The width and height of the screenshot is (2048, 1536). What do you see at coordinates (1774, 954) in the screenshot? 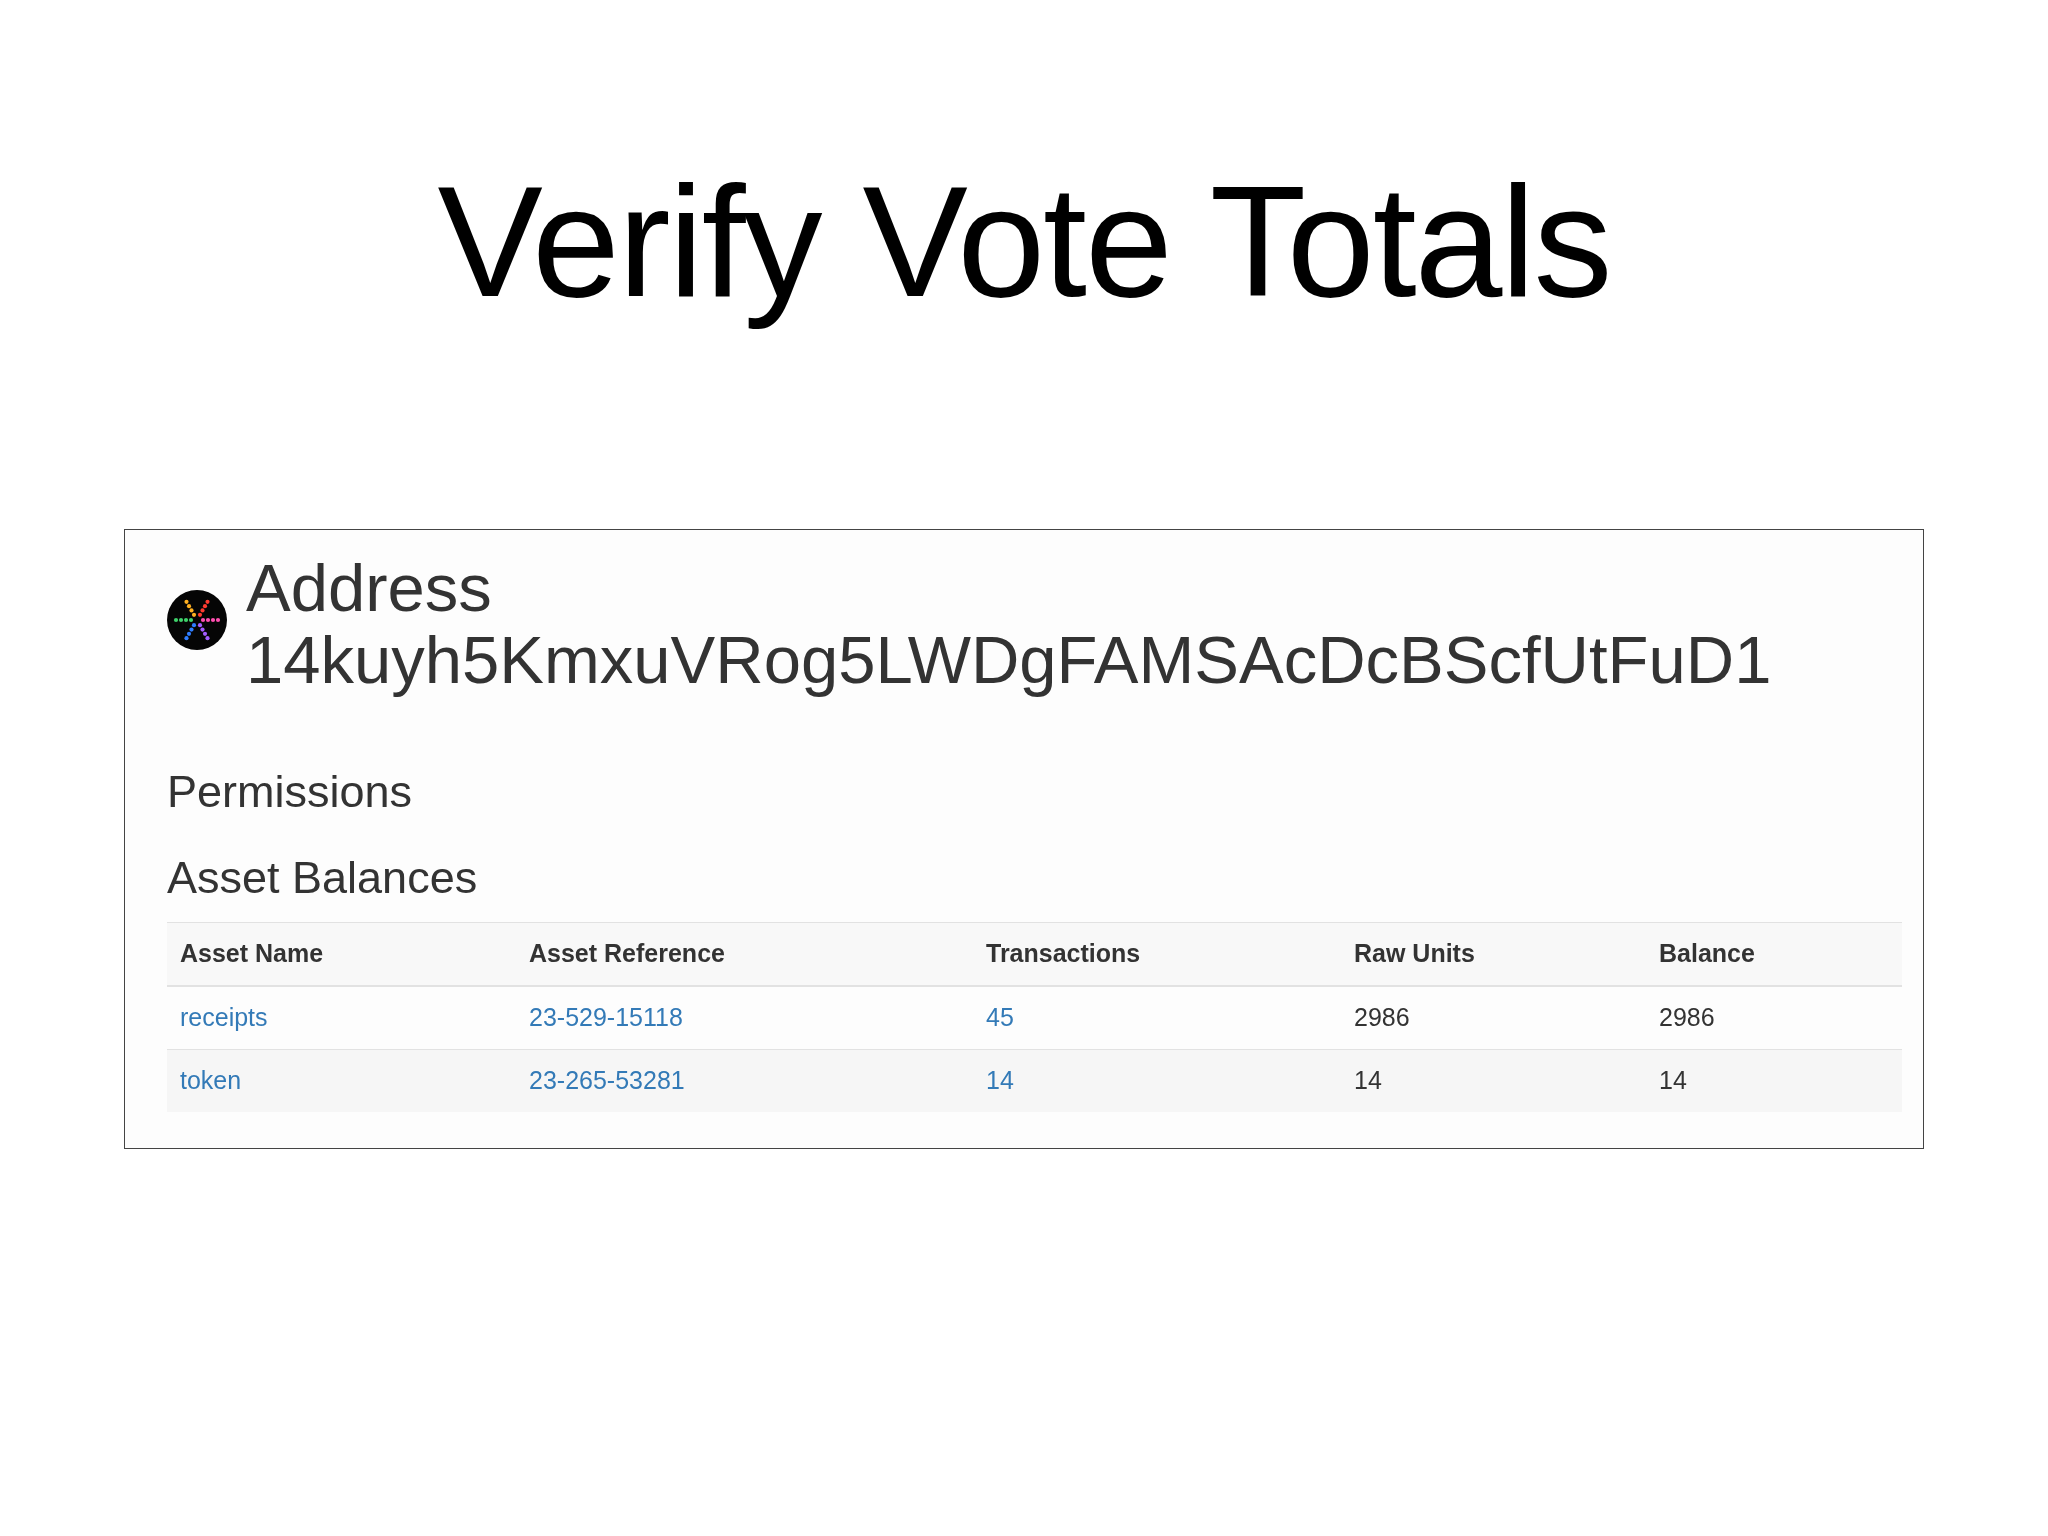
I see `column-header: Balance` at bounding box center [1774, 954].